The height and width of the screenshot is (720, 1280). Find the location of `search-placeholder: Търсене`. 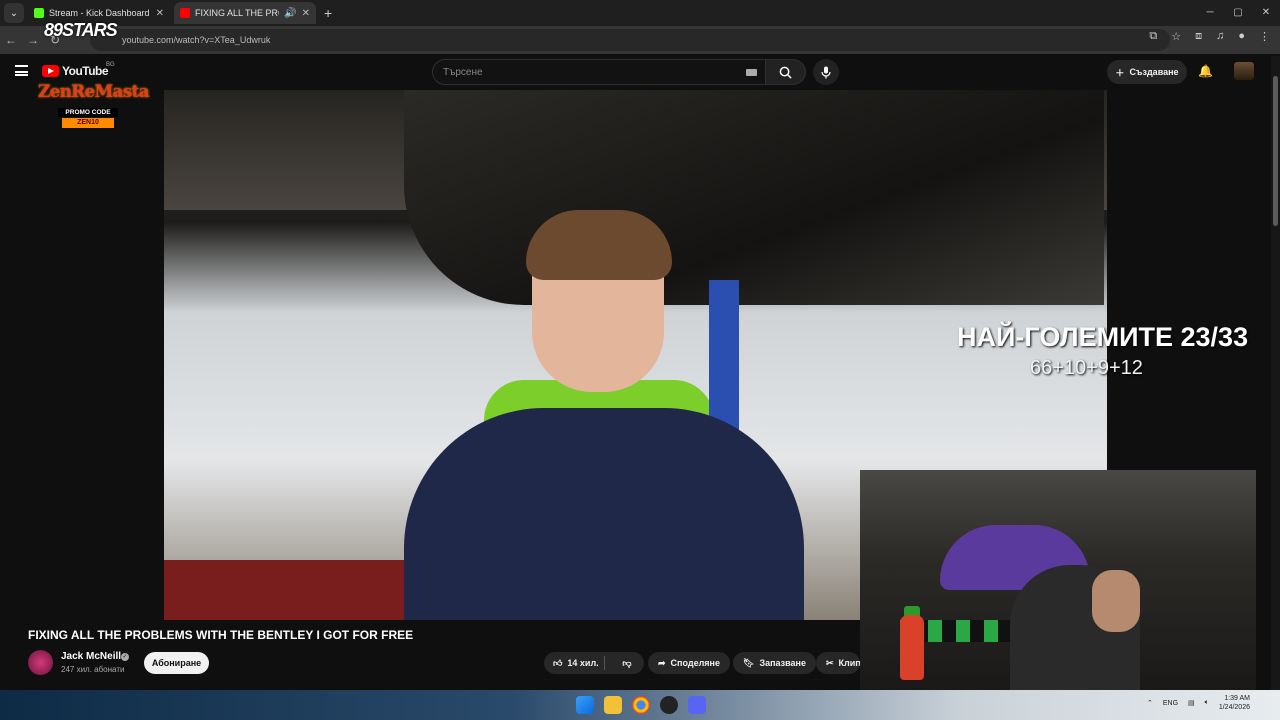

search-placeholder: Търсене is located at coordinates (463, 72).